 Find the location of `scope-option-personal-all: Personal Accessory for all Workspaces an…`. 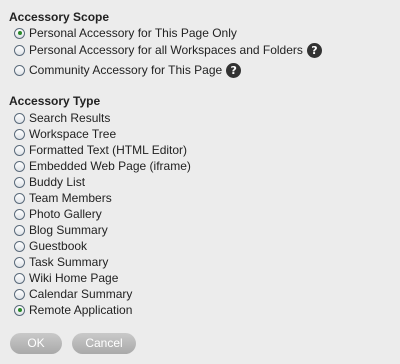

scope-option-personal-all: Personal Accessory for all Workspaces an… is located at coordinates (168, 50).